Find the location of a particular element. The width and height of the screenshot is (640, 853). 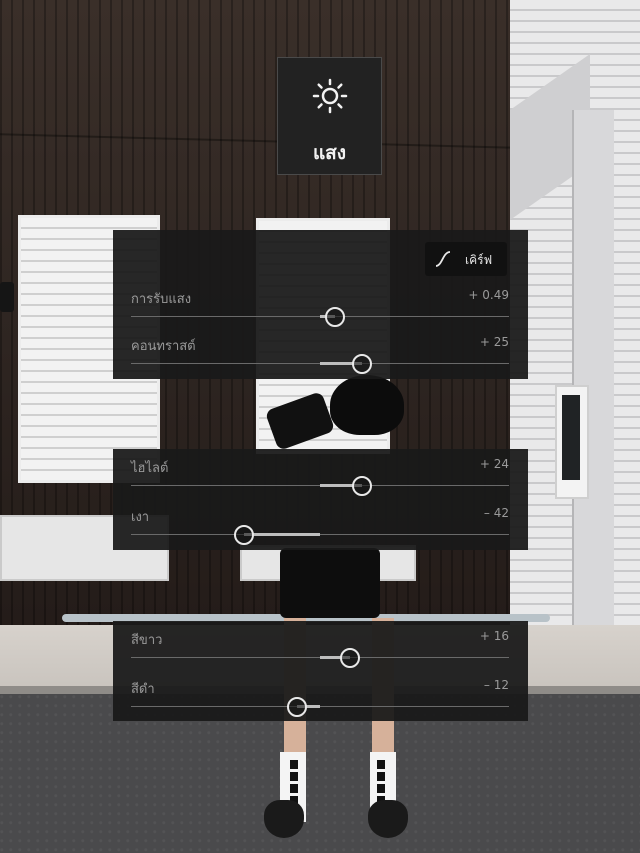

slider-contrast: คอนทราสต์ + 25 is located at coordinates (320, 359).